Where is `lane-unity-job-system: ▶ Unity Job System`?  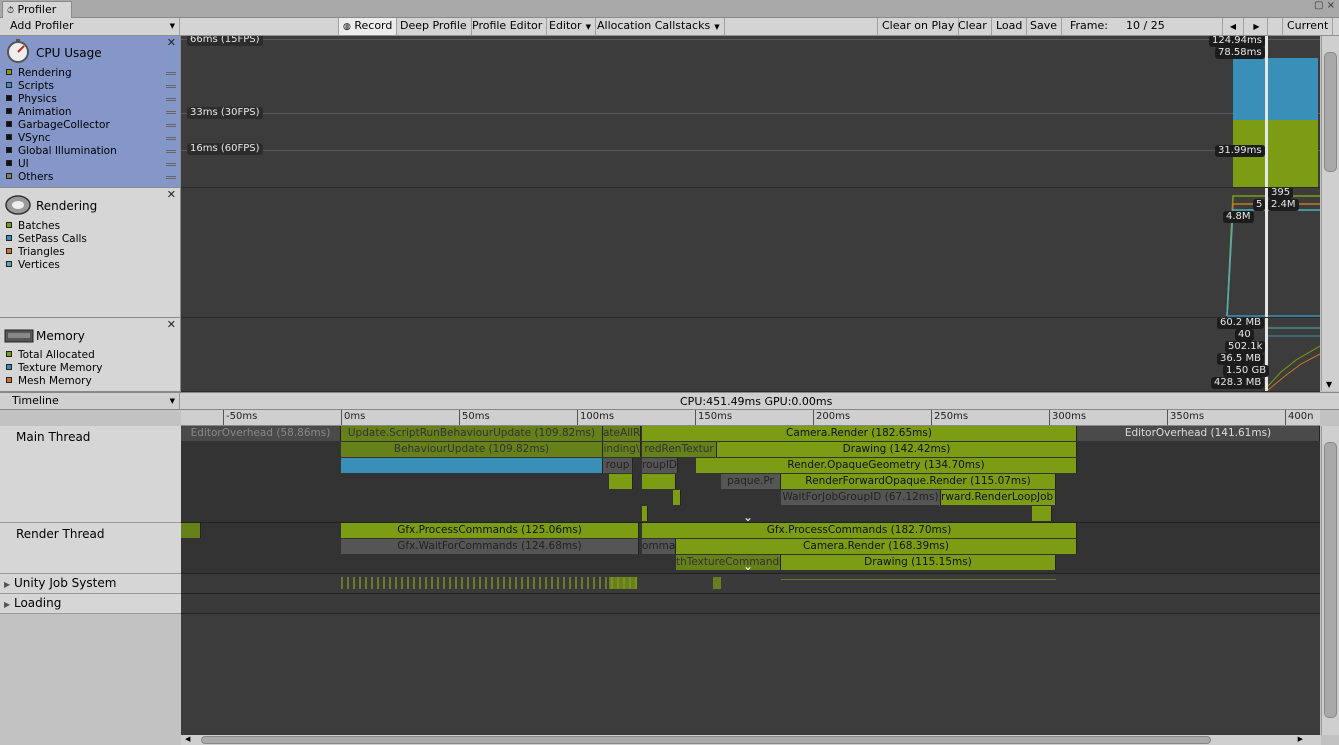
lane-unity-job-system: ▶ Unity Job System is located at coordinates (90, 584).